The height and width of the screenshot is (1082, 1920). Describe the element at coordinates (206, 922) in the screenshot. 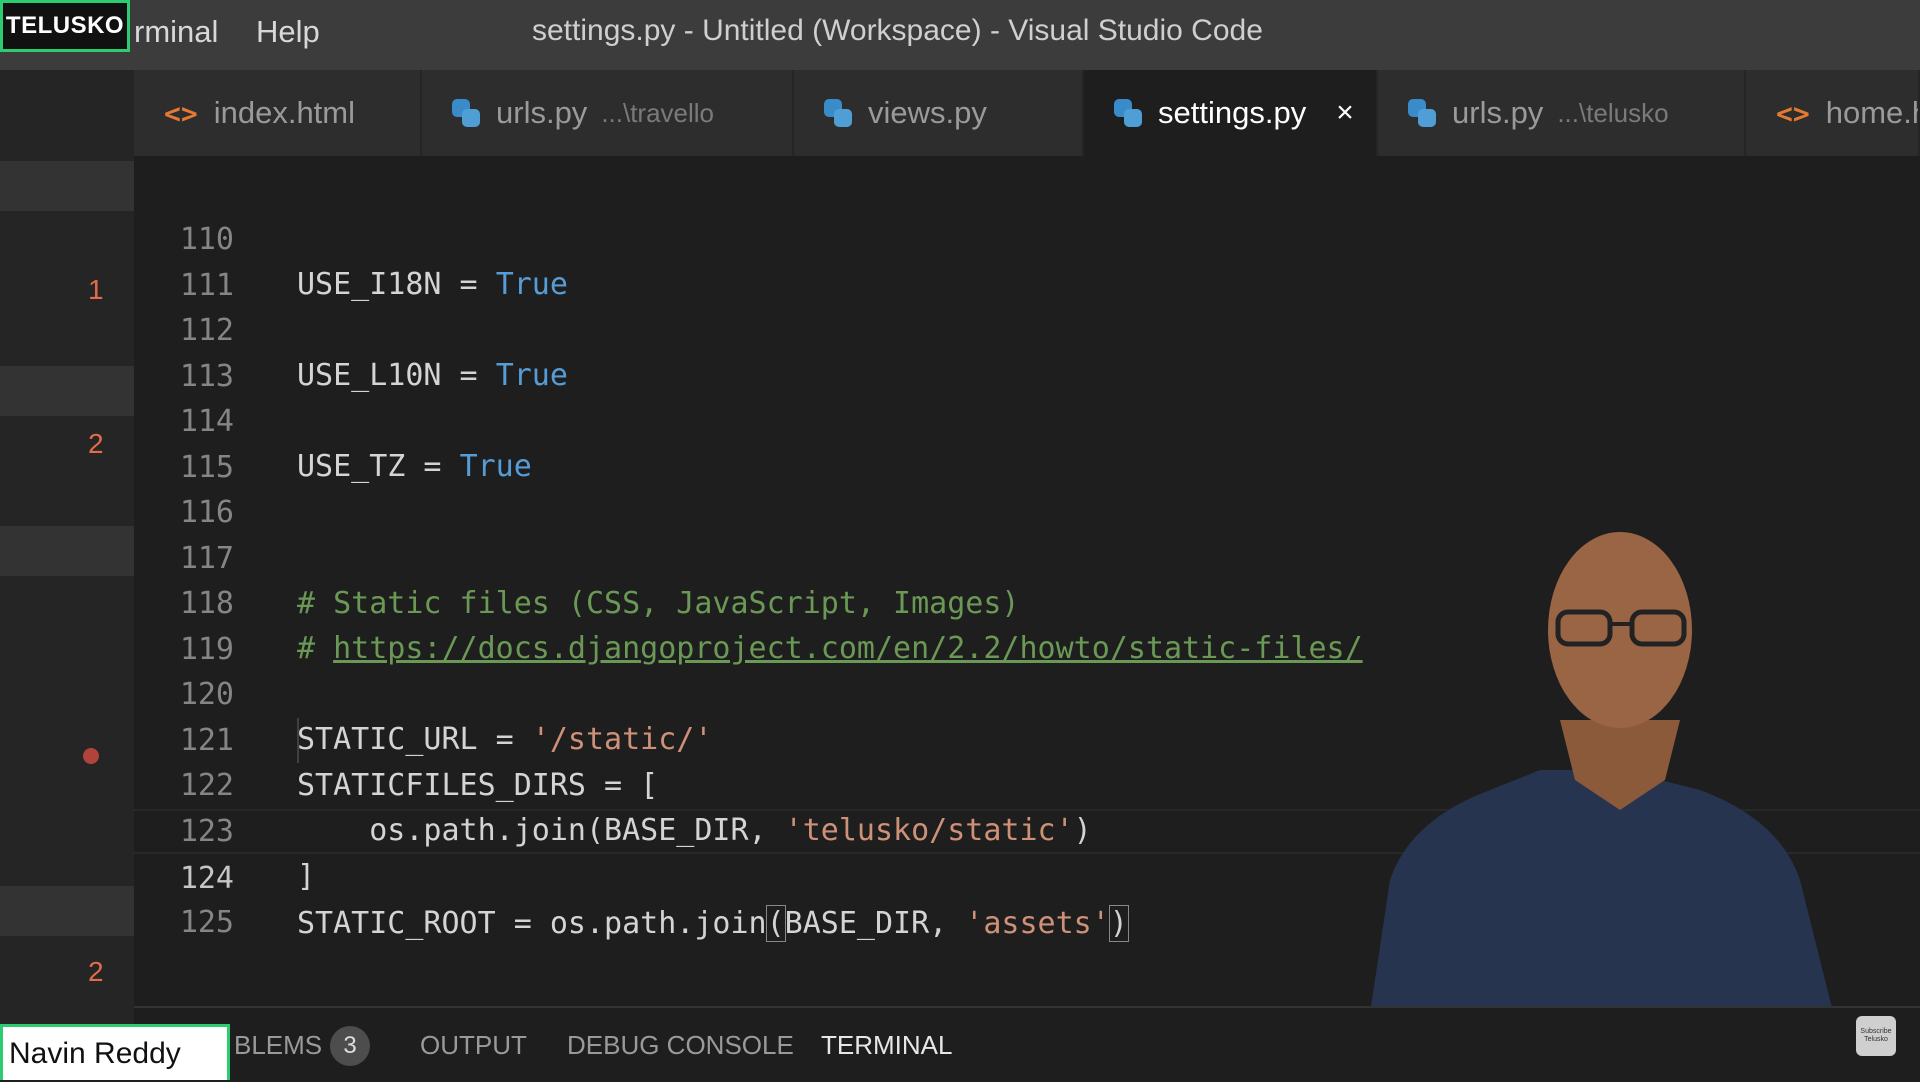

I see `line-number: 125` at that location.